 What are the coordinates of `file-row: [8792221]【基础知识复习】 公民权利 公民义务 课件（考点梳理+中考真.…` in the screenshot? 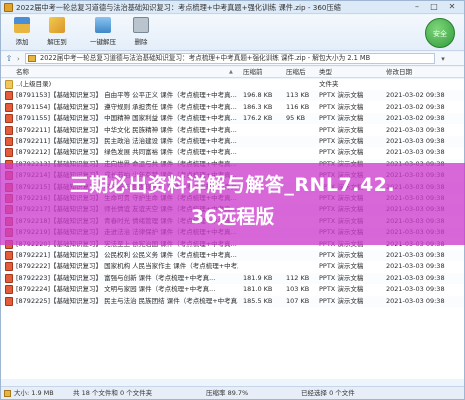 It's located at (232, 255).